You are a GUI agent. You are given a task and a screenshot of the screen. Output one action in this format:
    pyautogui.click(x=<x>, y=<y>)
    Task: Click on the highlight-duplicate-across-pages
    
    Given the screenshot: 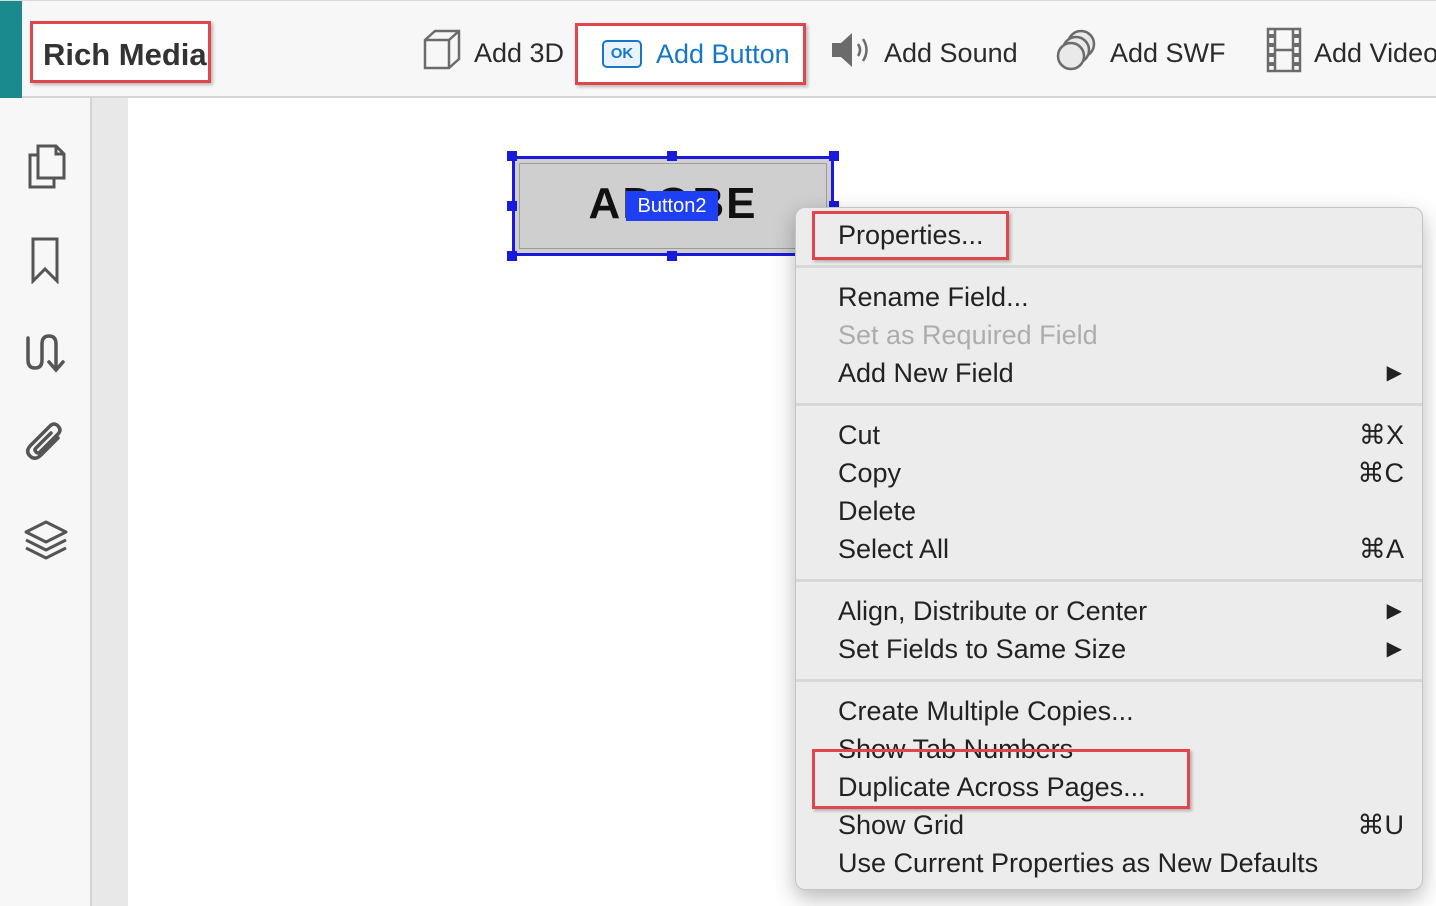 What is the action you would take?
    pyautogui.click(x=1001, y=779)
    